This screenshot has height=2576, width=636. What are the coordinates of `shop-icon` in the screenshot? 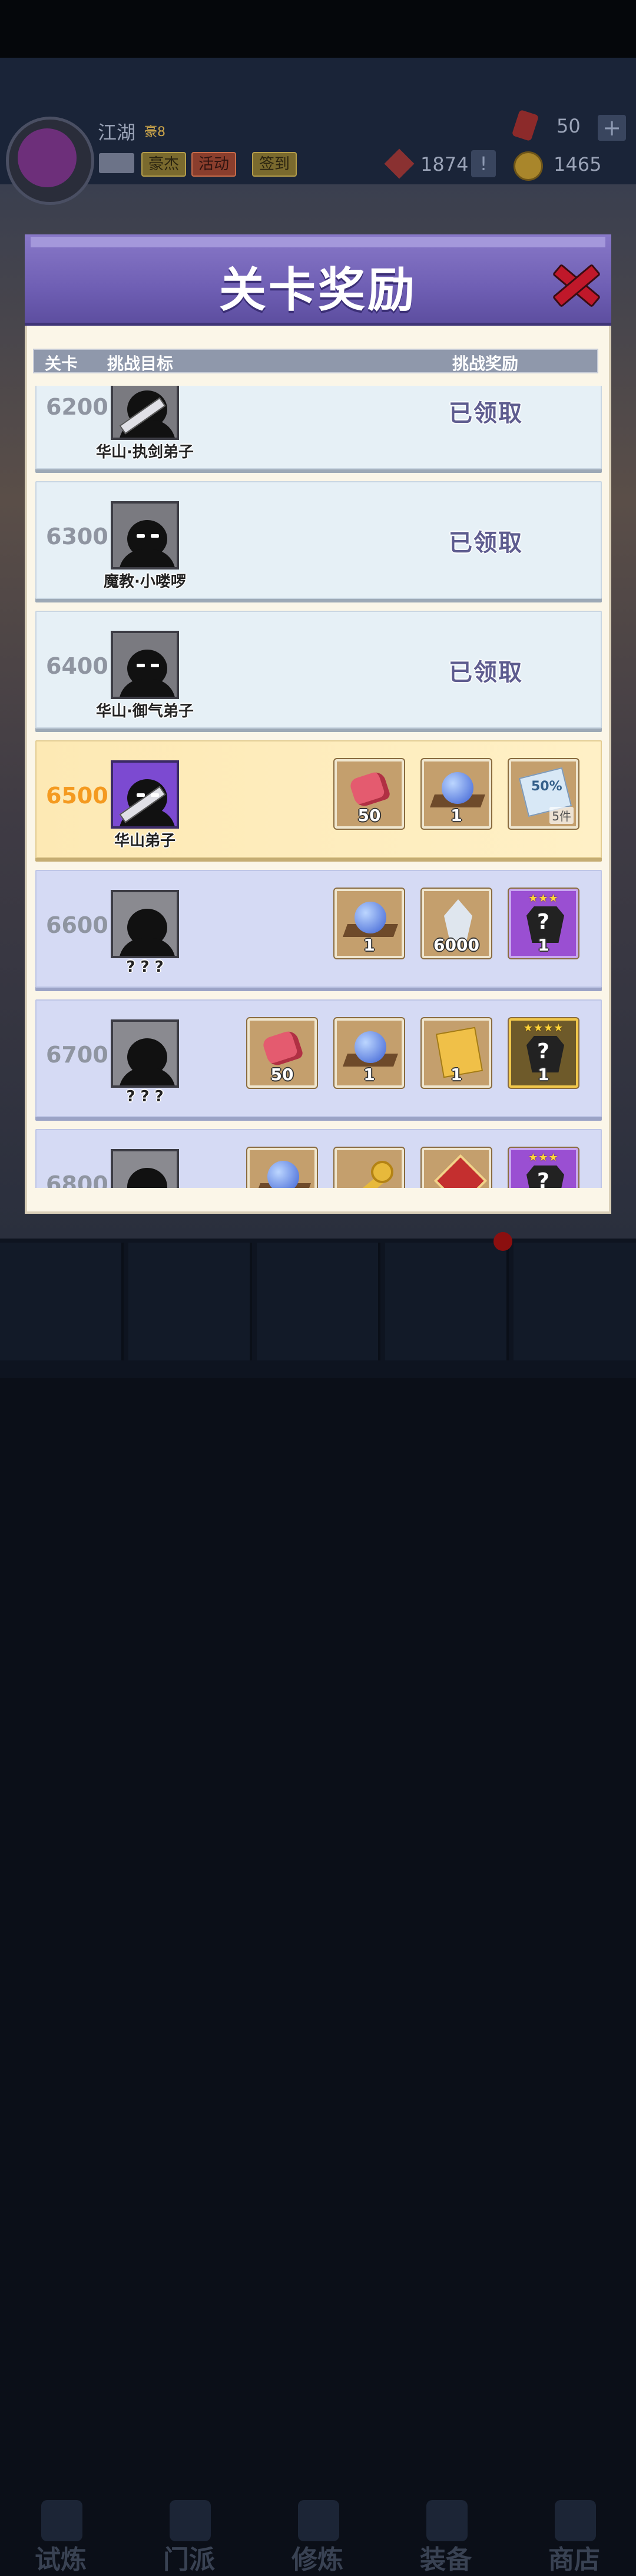 It's located at (576, 2520).